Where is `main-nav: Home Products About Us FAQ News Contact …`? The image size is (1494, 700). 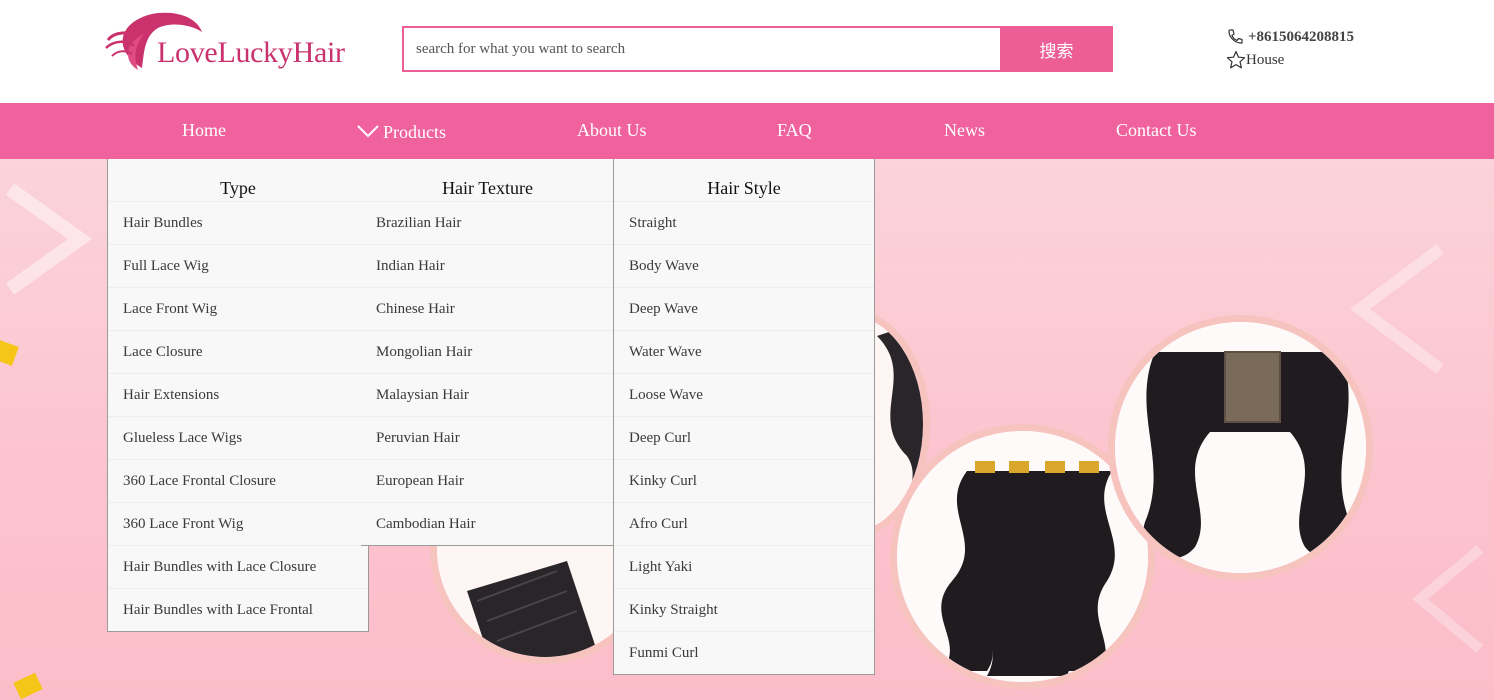 main-nav: Home Products About Us FAQ News Contact … is located at coordinates (747, 131).